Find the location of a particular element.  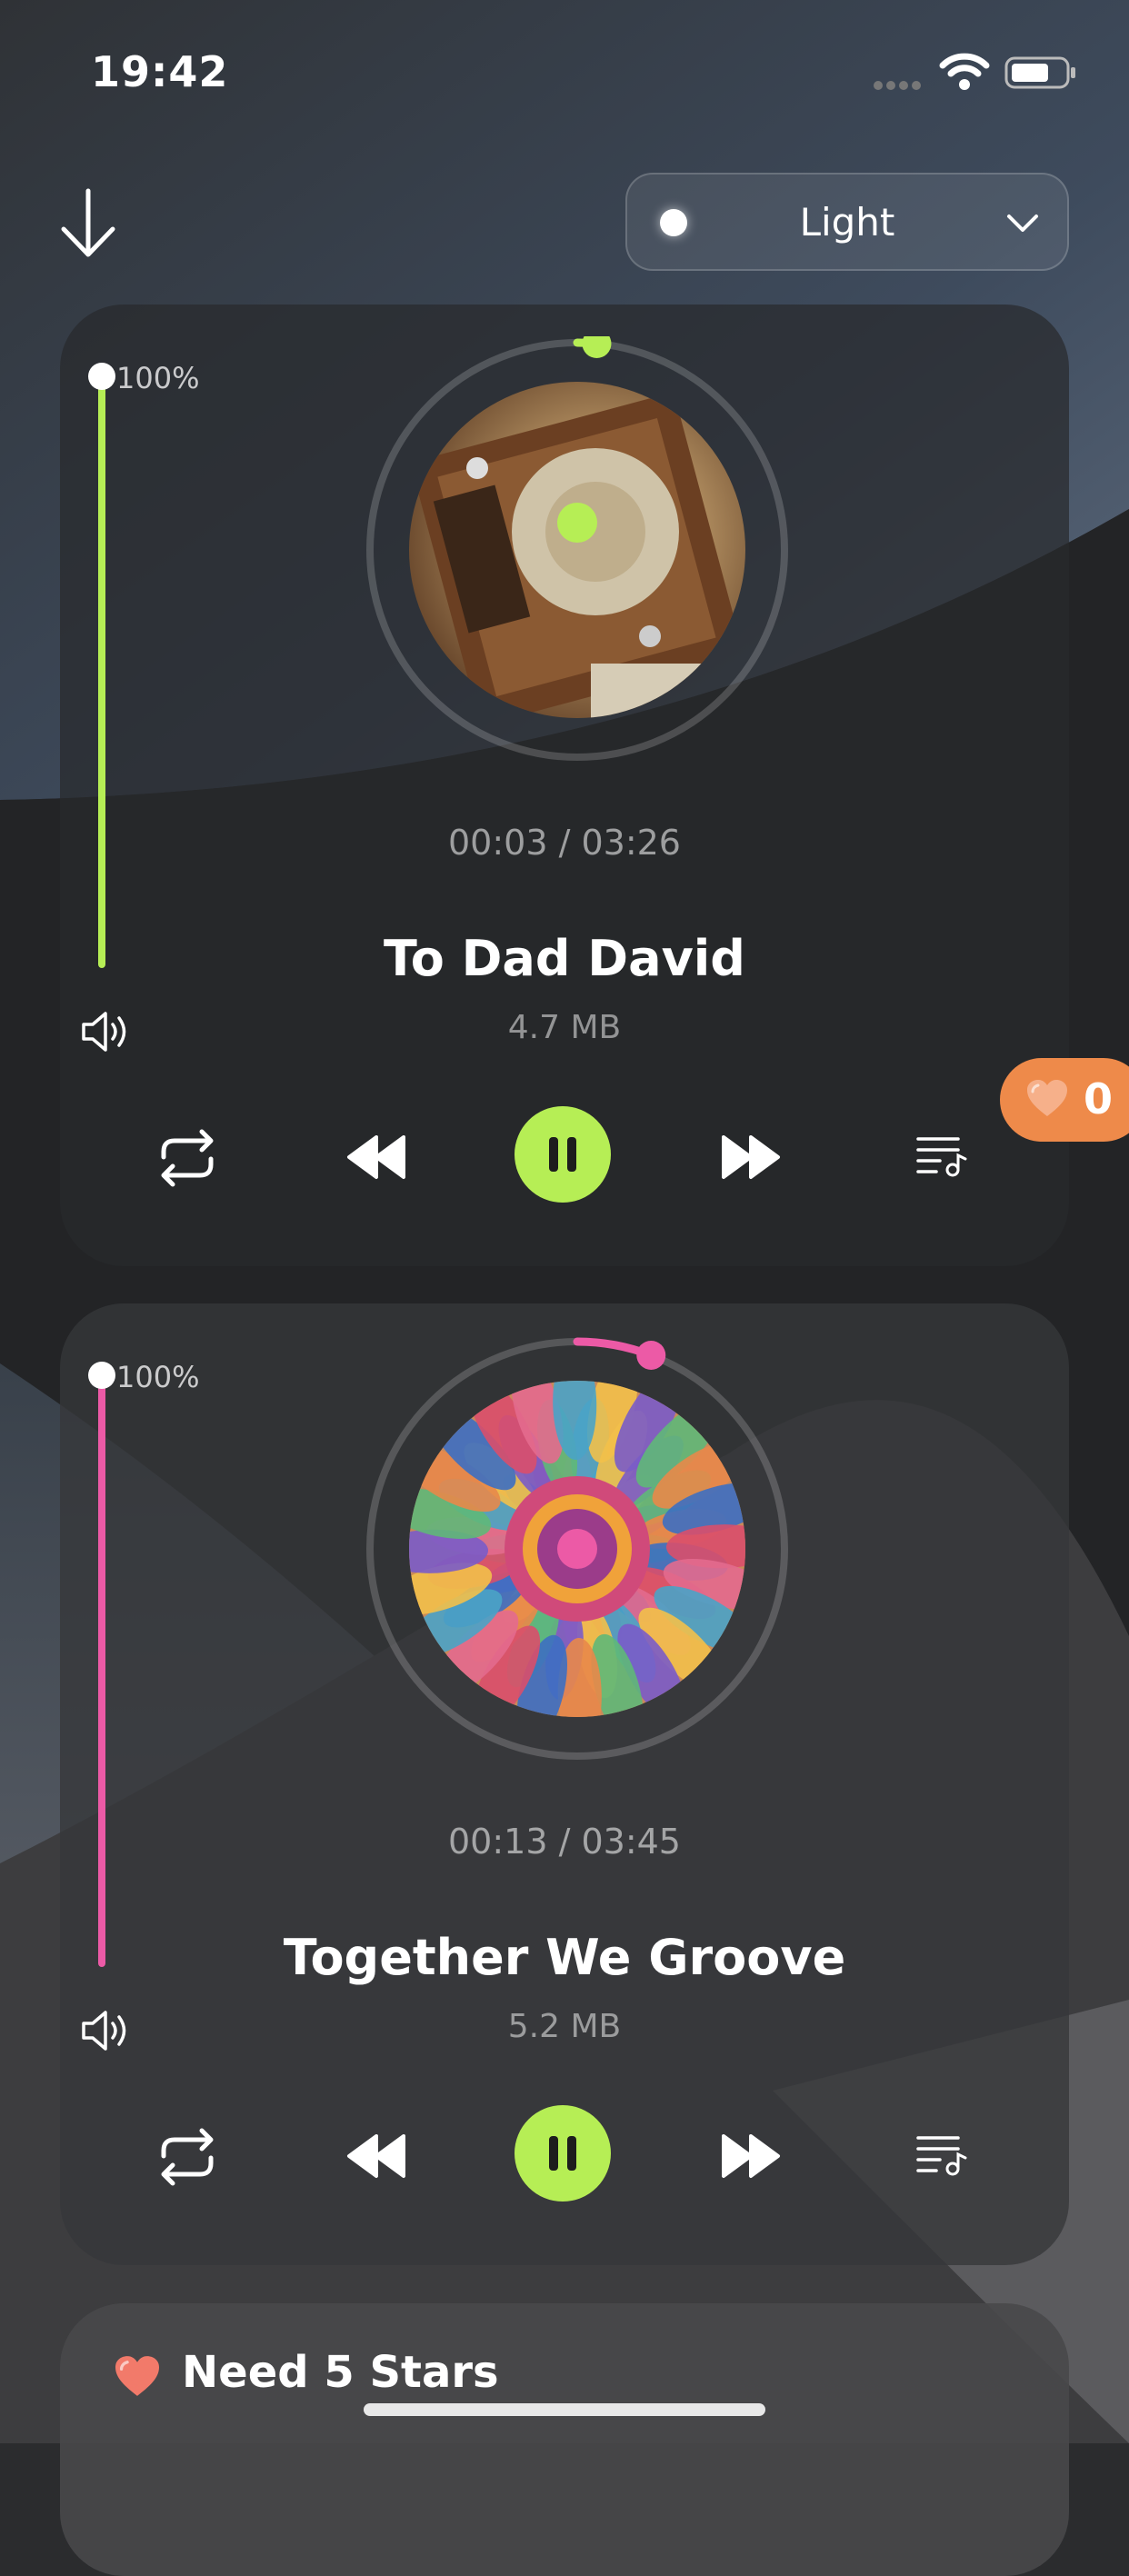

cellular-signal-icon is located at coordinates (898, 85).